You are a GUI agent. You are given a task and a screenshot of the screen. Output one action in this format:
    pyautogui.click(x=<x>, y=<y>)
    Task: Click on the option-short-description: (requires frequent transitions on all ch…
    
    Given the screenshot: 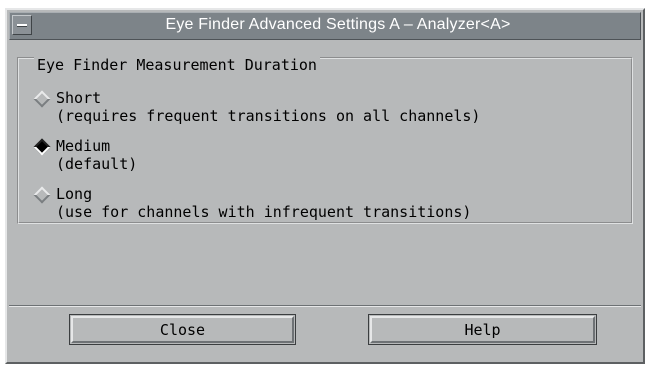 What is the action you would take?
    pyautogui.click(x=268, y=116)
    